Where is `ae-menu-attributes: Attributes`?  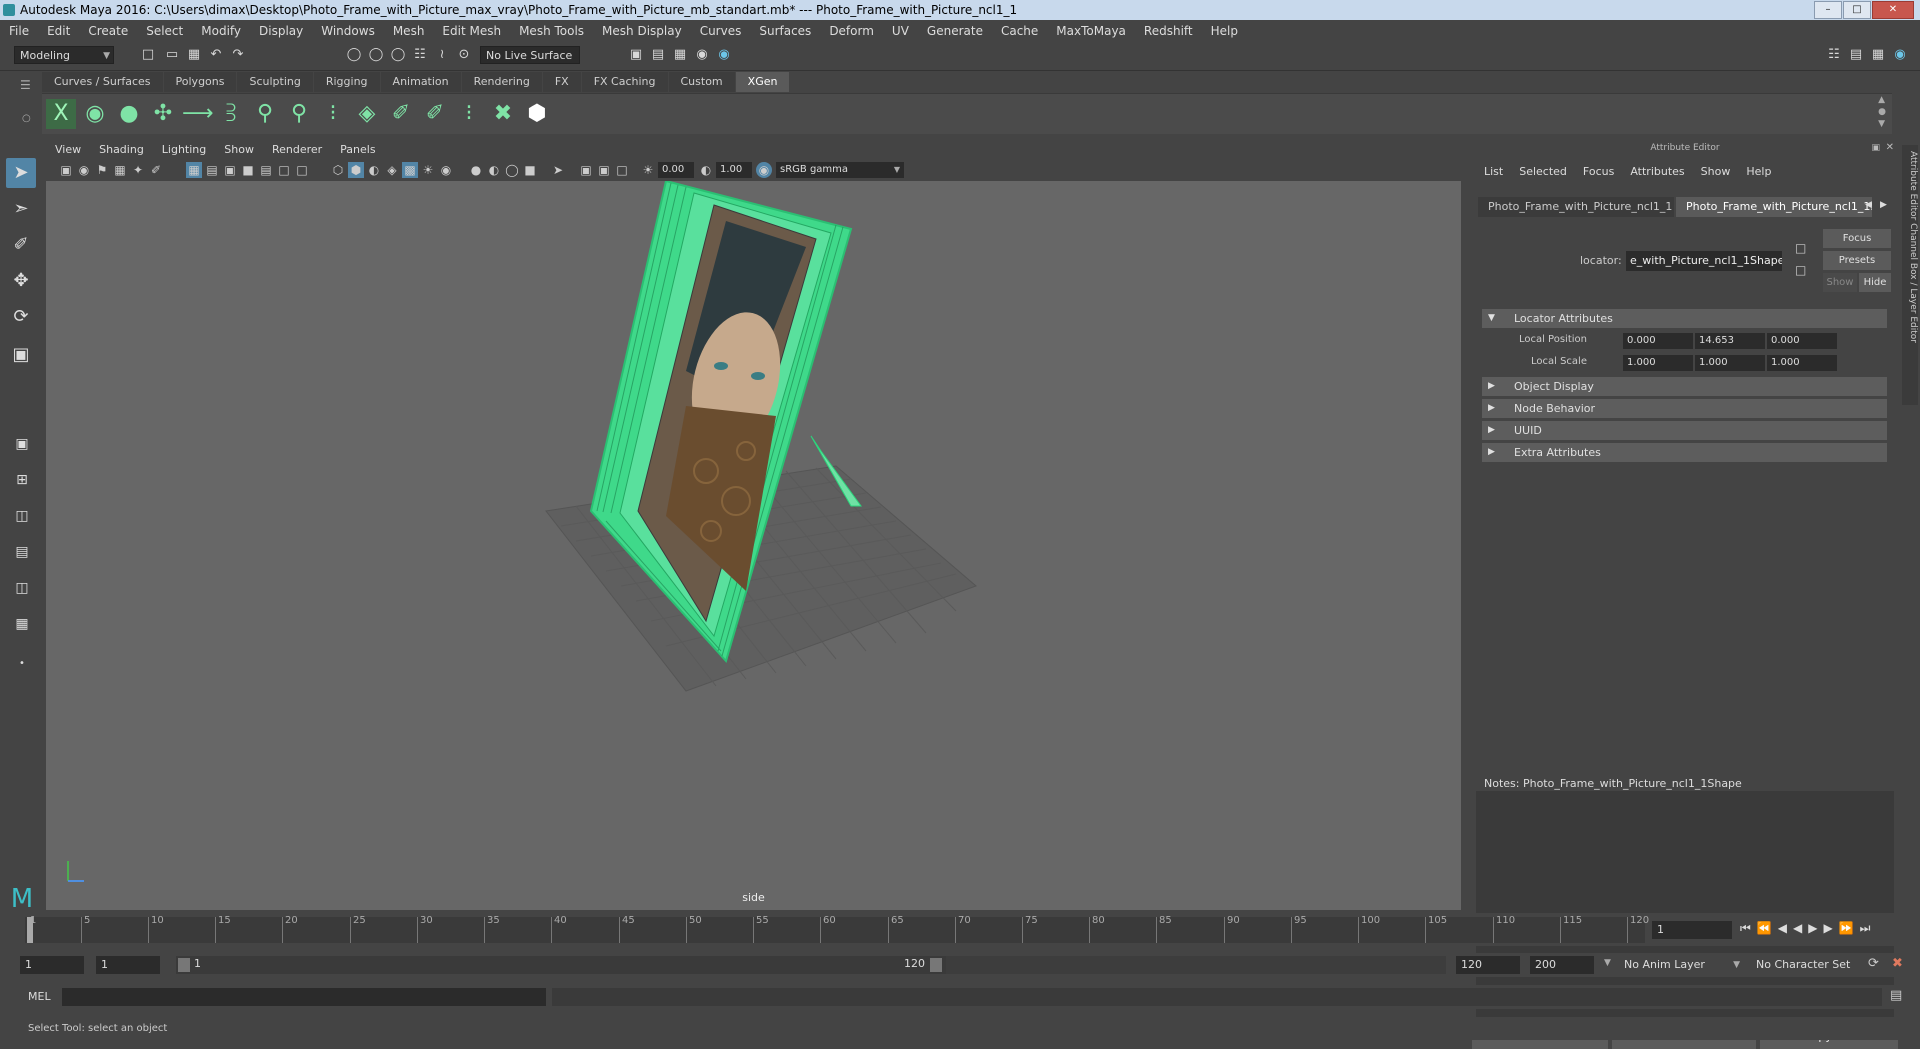
ae-menu-attributes: Attributes is located at coordinates (1657, 171).